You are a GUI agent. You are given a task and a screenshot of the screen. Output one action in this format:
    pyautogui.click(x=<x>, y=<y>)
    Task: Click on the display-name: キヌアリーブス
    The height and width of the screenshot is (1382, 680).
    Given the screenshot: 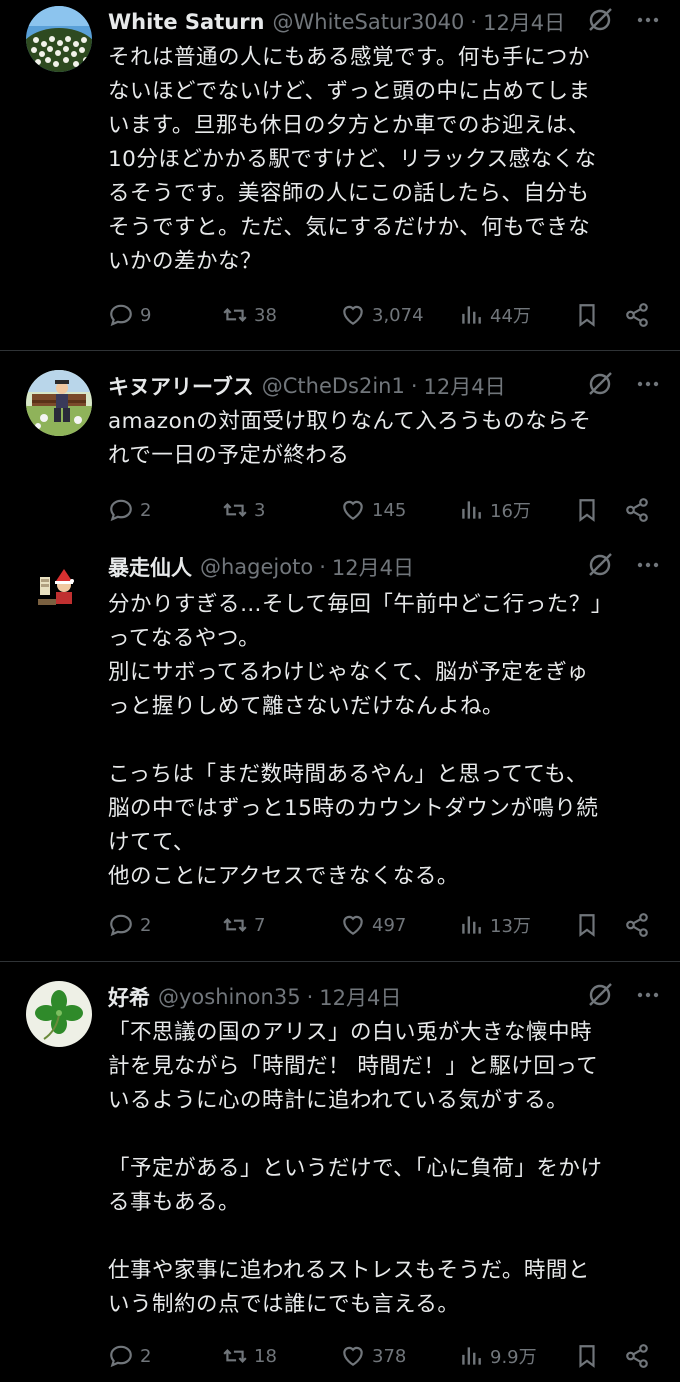 What is the action you would take?
    pyautogui.click(x=181, y=386)
    